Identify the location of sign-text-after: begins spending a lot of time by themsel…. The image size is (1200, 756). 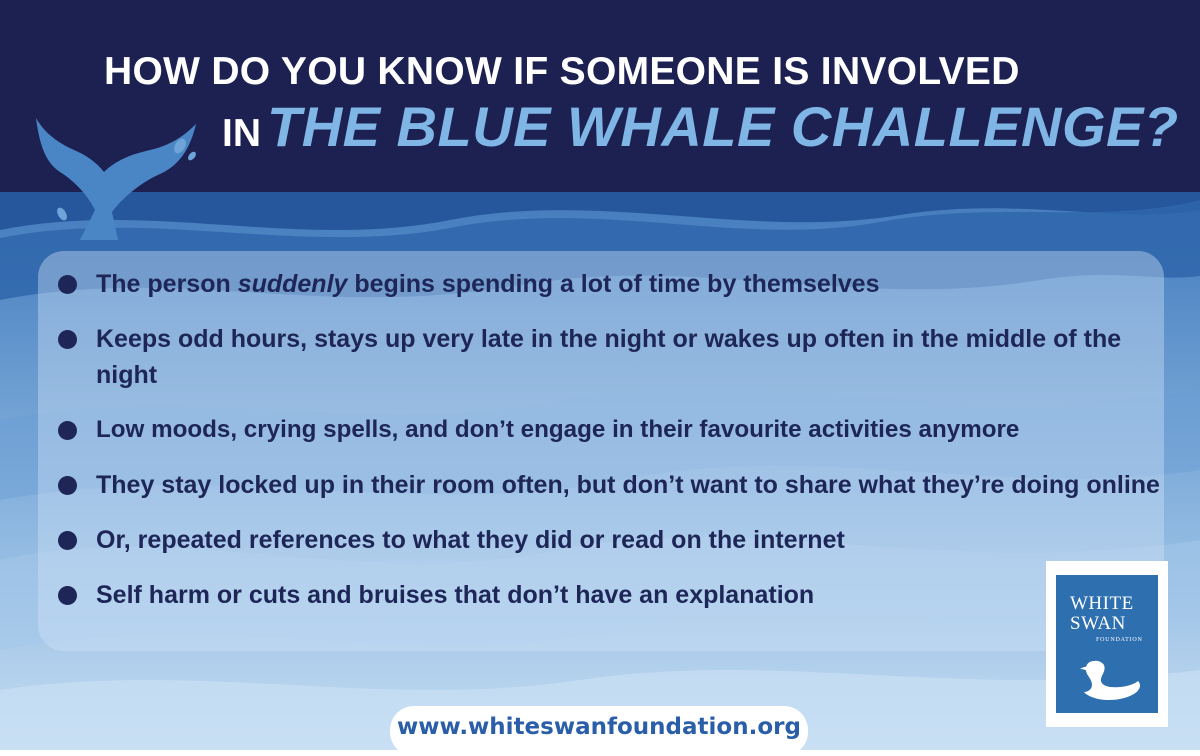
(613, 284).